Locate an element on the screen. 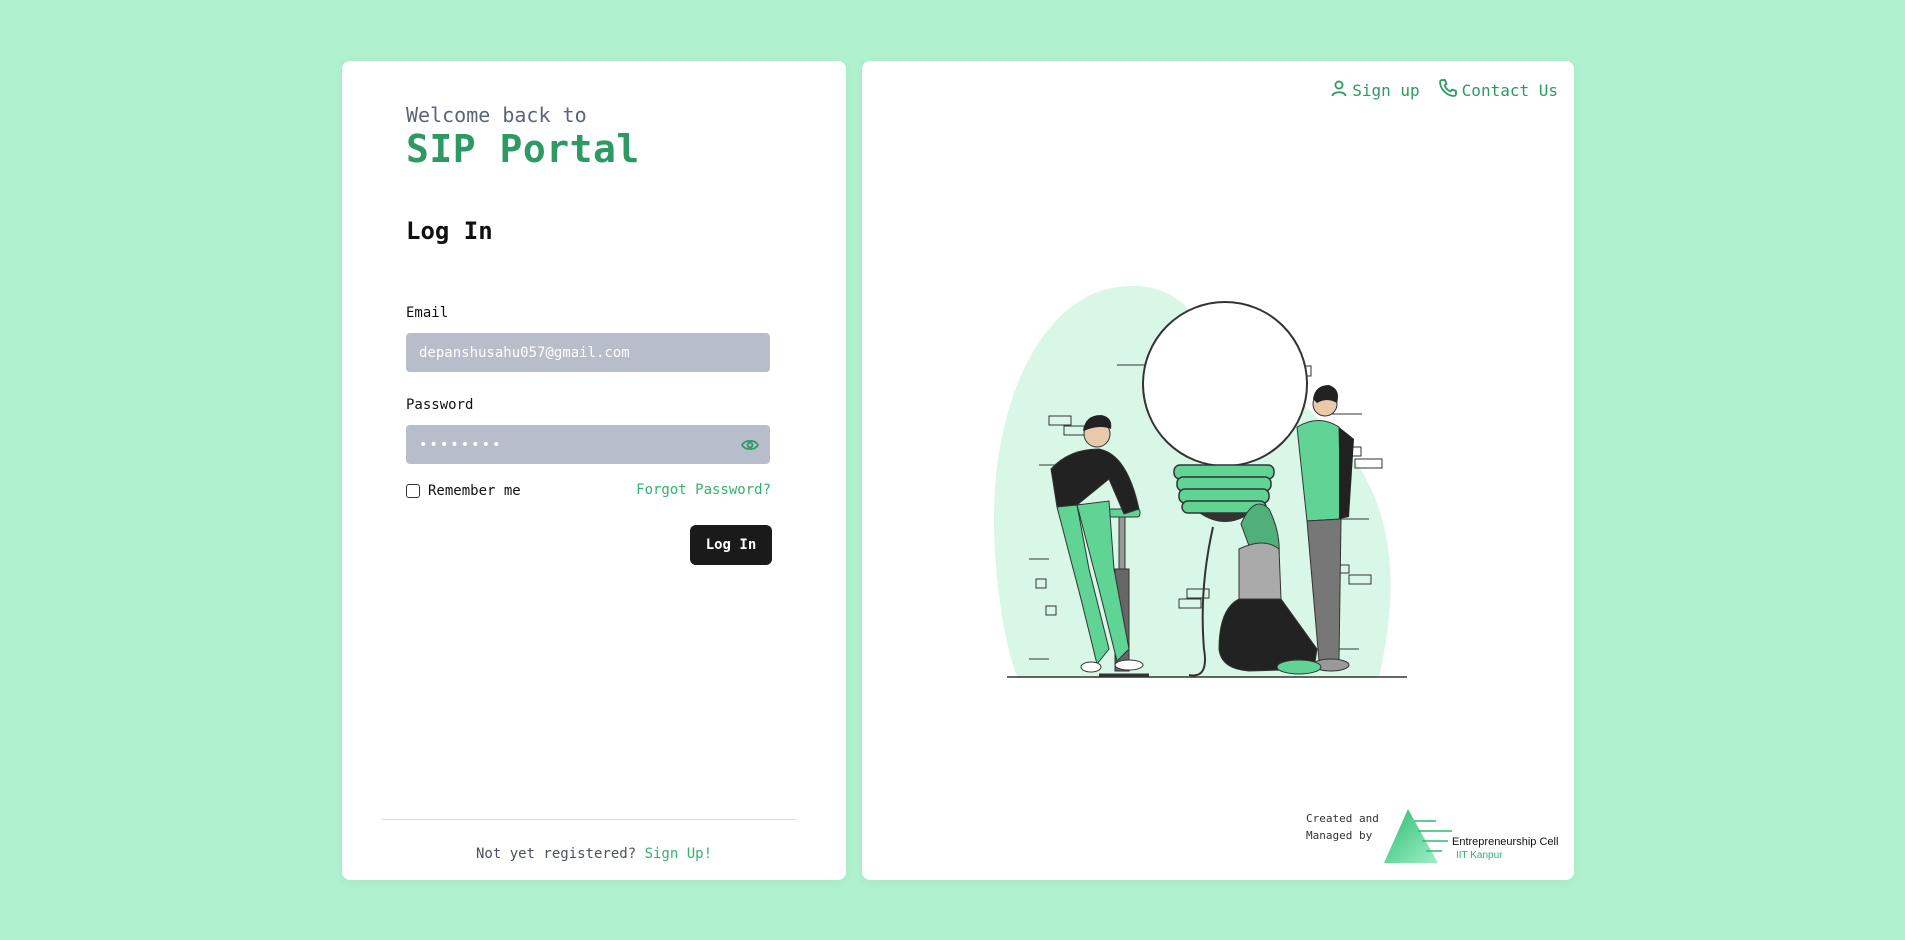  signup-prompt-text: Not yet registered? is located at coordinates (556, 854).